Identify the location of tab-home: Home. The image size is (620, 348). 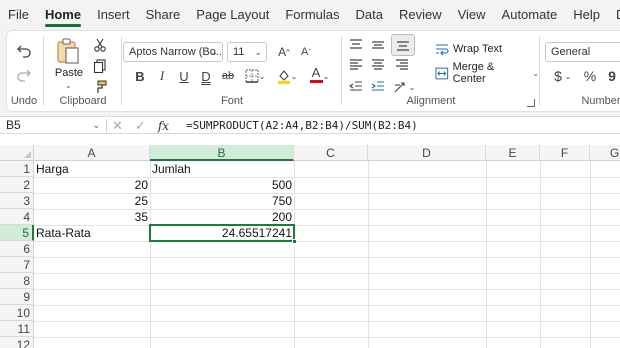
(63, 15).